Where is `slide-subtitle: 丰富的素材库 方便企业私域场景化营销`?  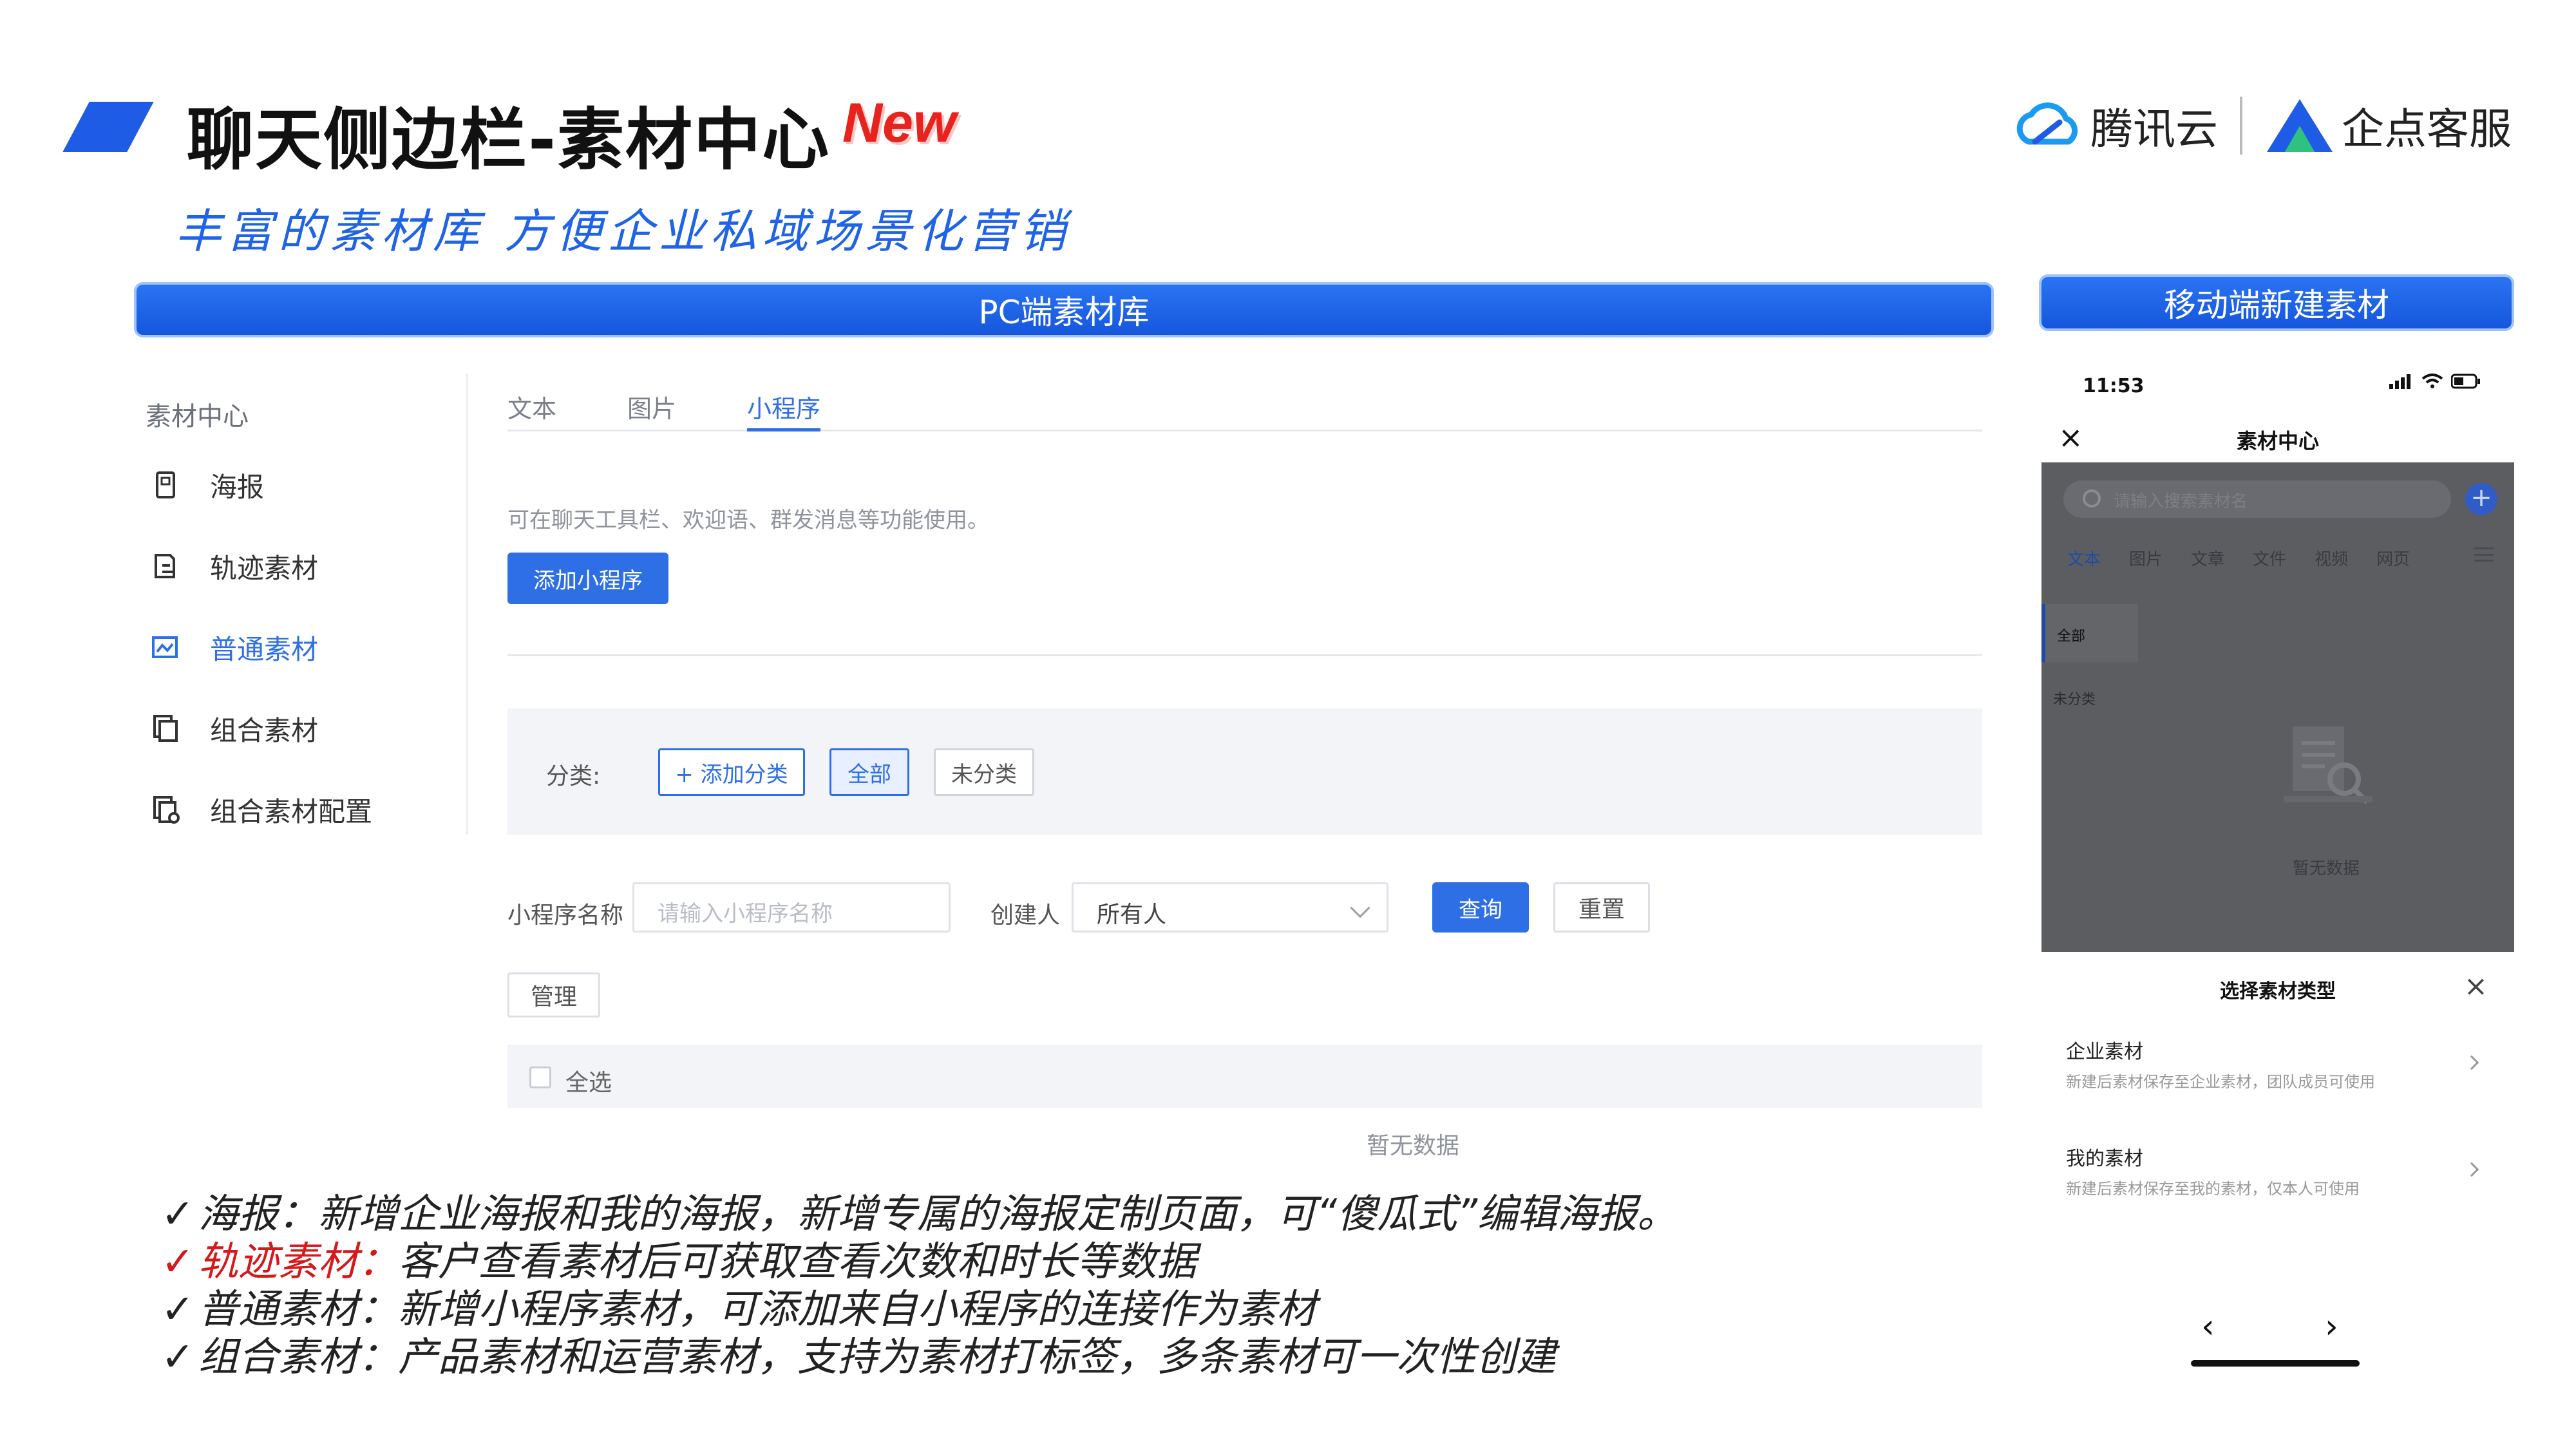
slide-subtitle: 丰富的素材库 方便企业私域场景化营销 is located at coordinates (623, 231).